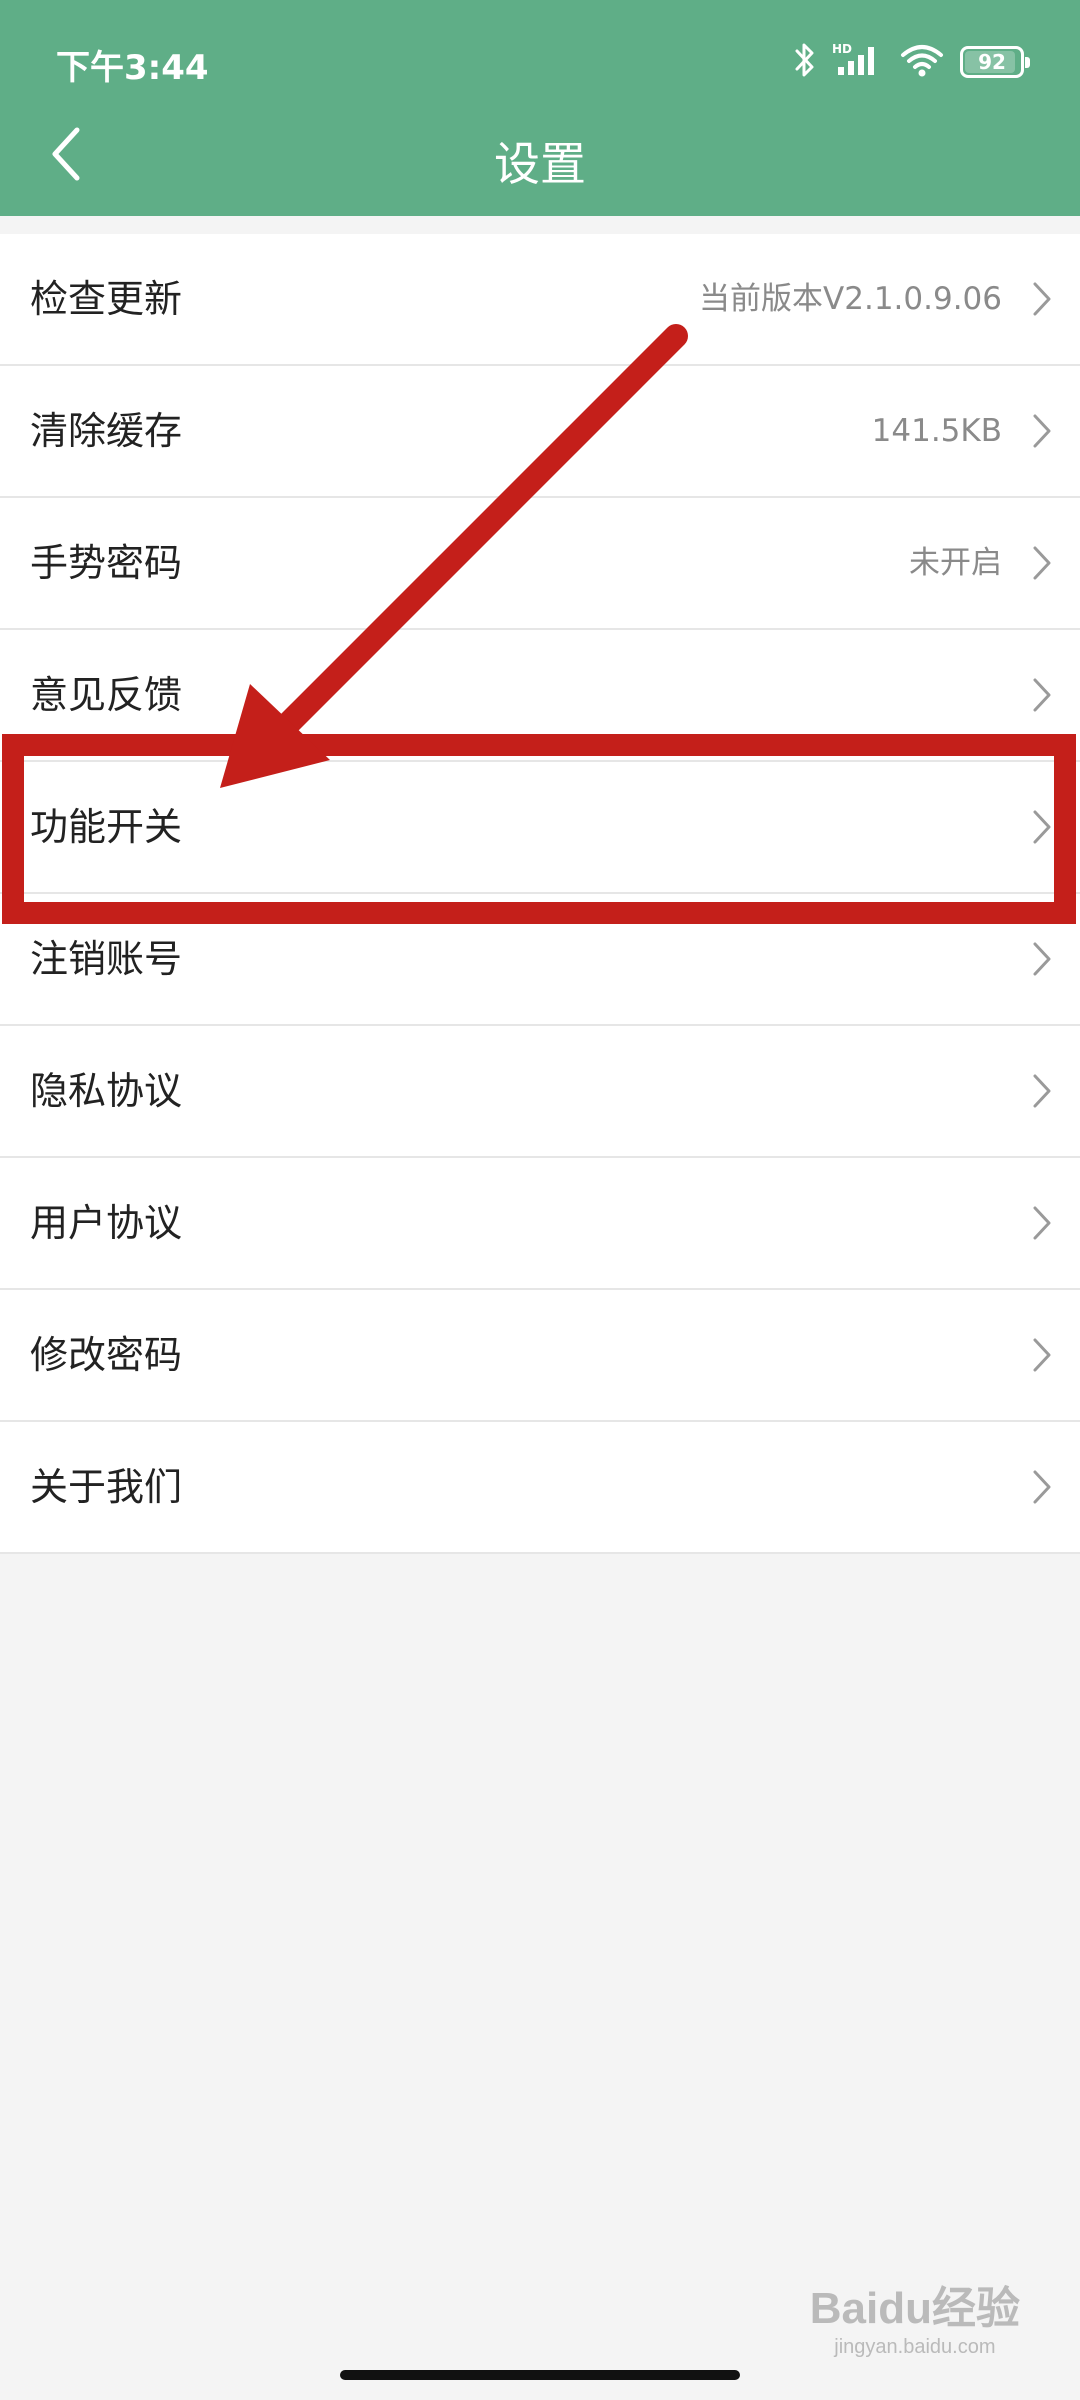 The height and width of the screenshot is (2400, 1080). What do you see at coordinates (540, 960) in the screenshot?
I see `settings-row: 注销账号` at bounding box center [540, 960].